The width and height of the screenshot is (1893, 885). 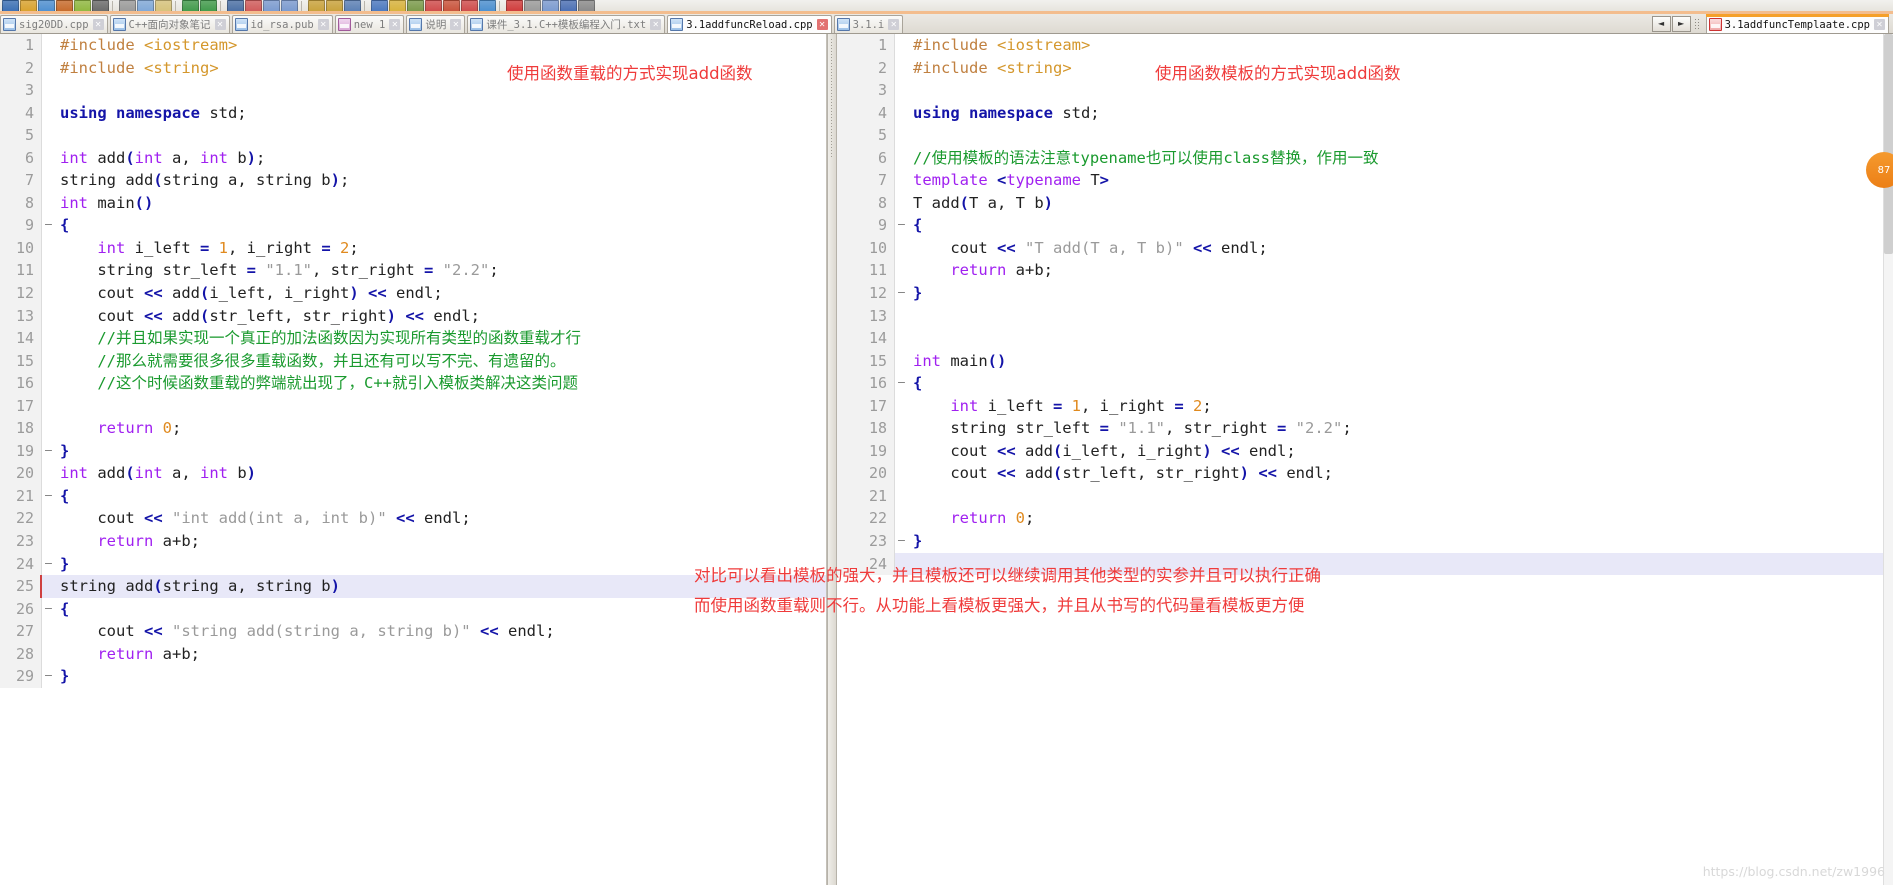 I want to click on code-line: 21, so click(x=1365, y=496).